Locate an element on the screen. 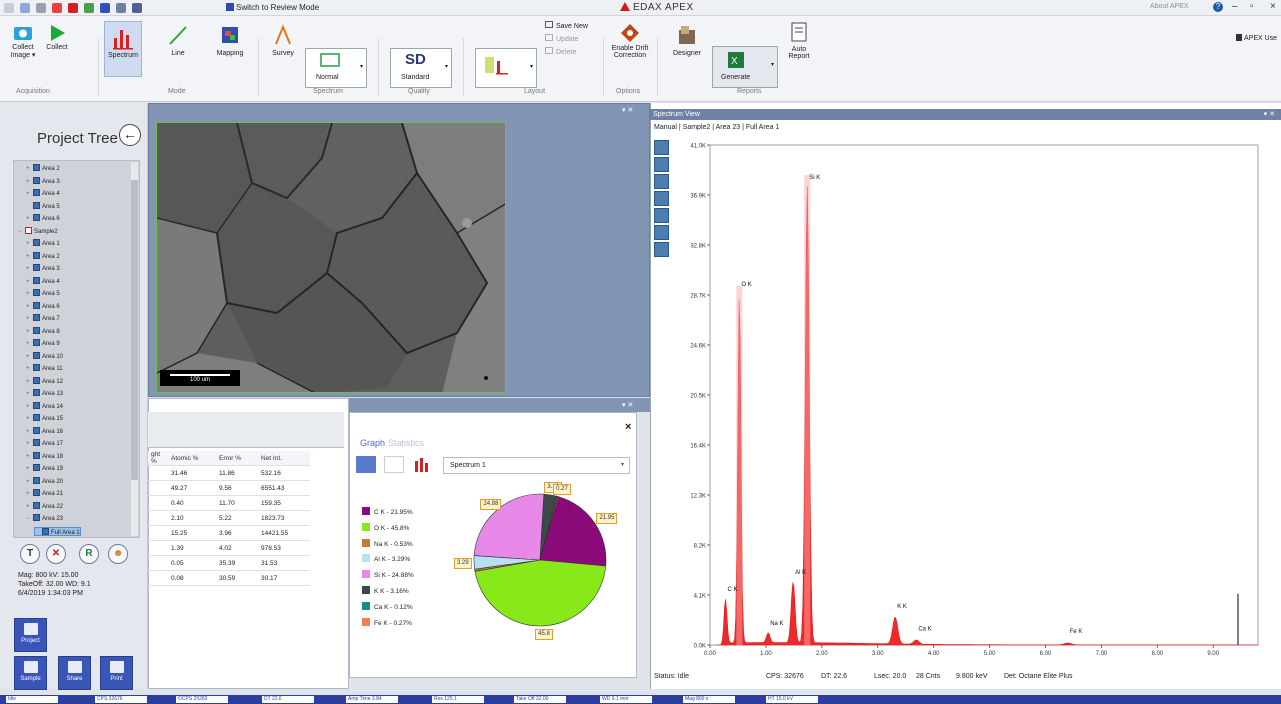  library-tool-button: ☻ is located at coordinates (118, 554).